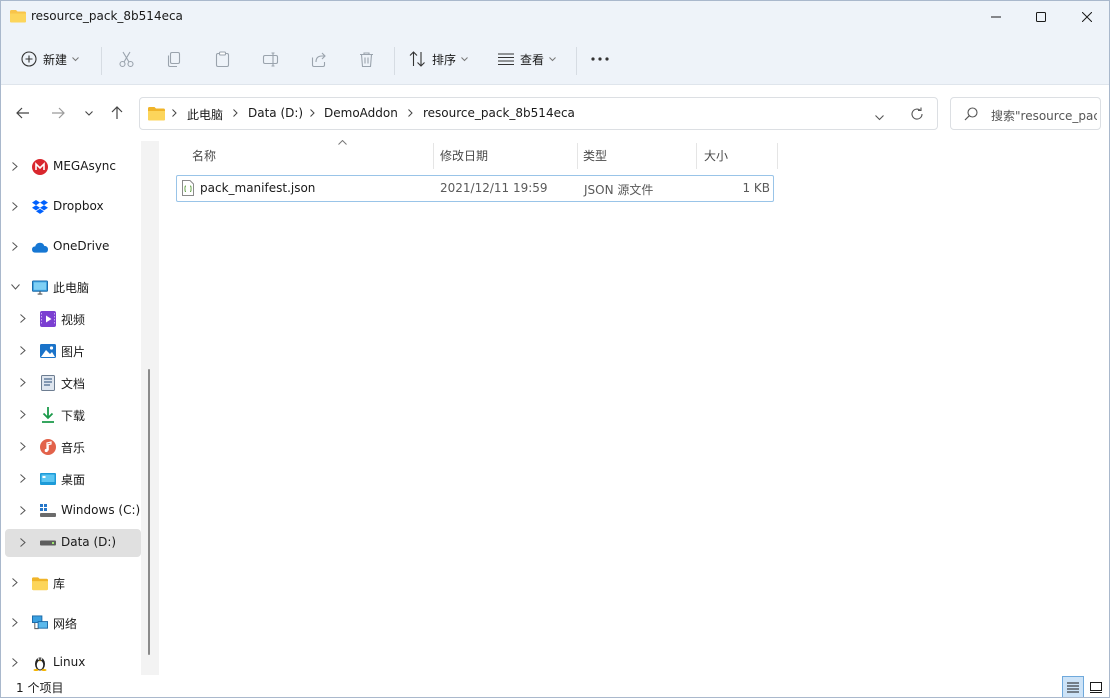 The image size is (1110, 698). I want to click on nav-item-desktop: 桌面, so click(73, 479).